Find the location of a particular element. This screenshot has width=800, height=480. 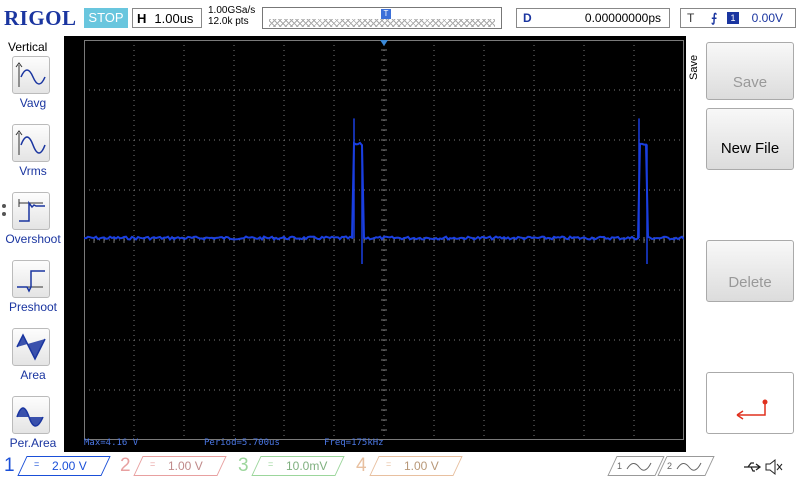

channel-number: 2 is located at coordinates (125, 465).